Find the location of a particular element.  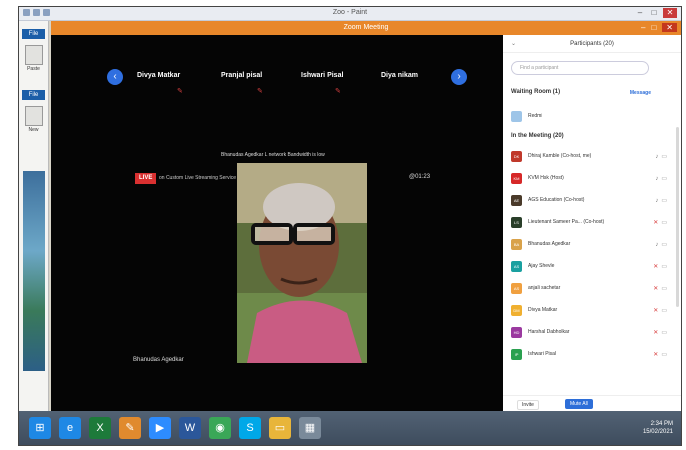

participant-row: DM Divya Matkar ✕ ▭ is located at coordinates (589, 310).